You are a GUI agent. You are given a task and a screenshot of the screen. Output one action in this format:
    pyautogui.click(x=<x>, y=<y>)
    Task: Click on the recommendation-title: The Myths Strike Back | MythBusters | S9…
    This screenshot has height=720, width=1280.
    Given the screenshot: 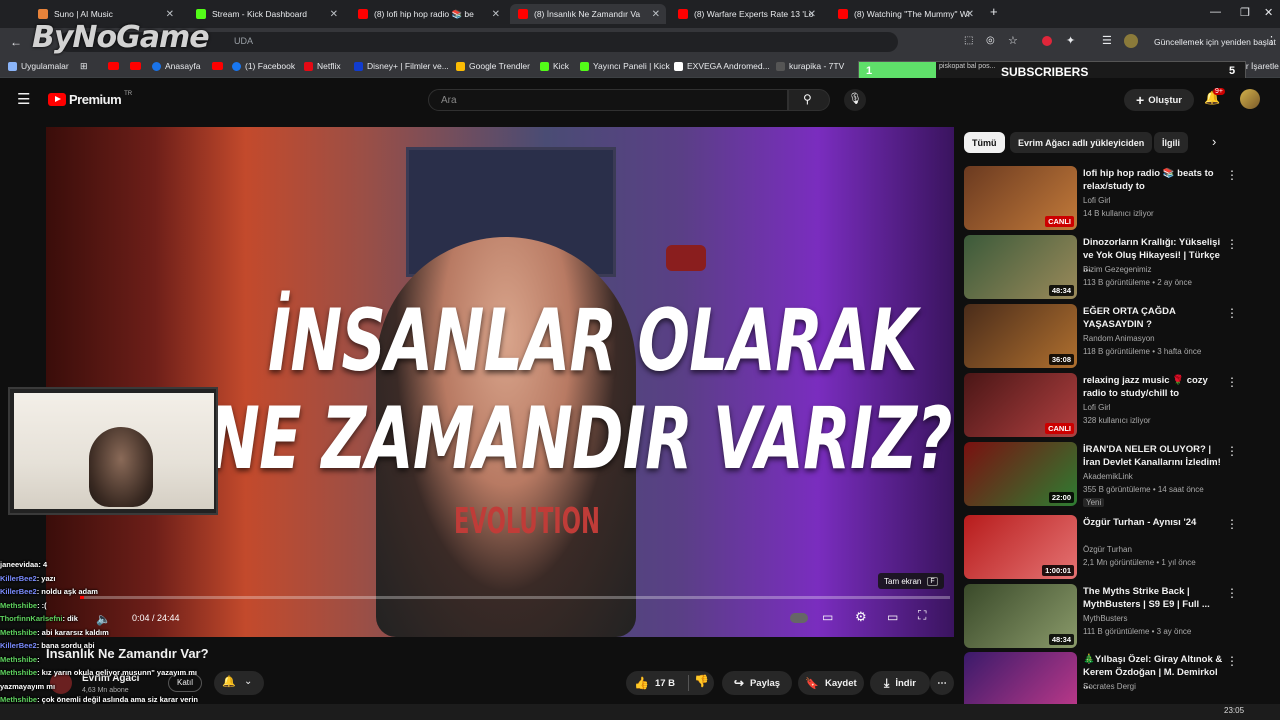 What is the action you would take?
    pyautogui.click(x=1153, y=598)
    